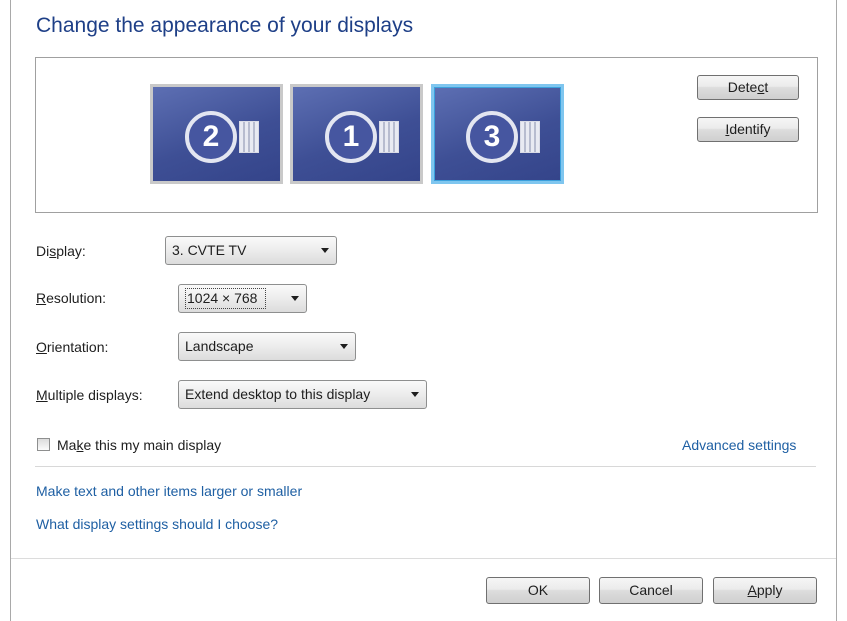 This screenshot has height=621, width=847. What do you see at coordinates (766, 87) in the screenshot?
I see `detect-label-part: t` at bounding box center [766, 87].